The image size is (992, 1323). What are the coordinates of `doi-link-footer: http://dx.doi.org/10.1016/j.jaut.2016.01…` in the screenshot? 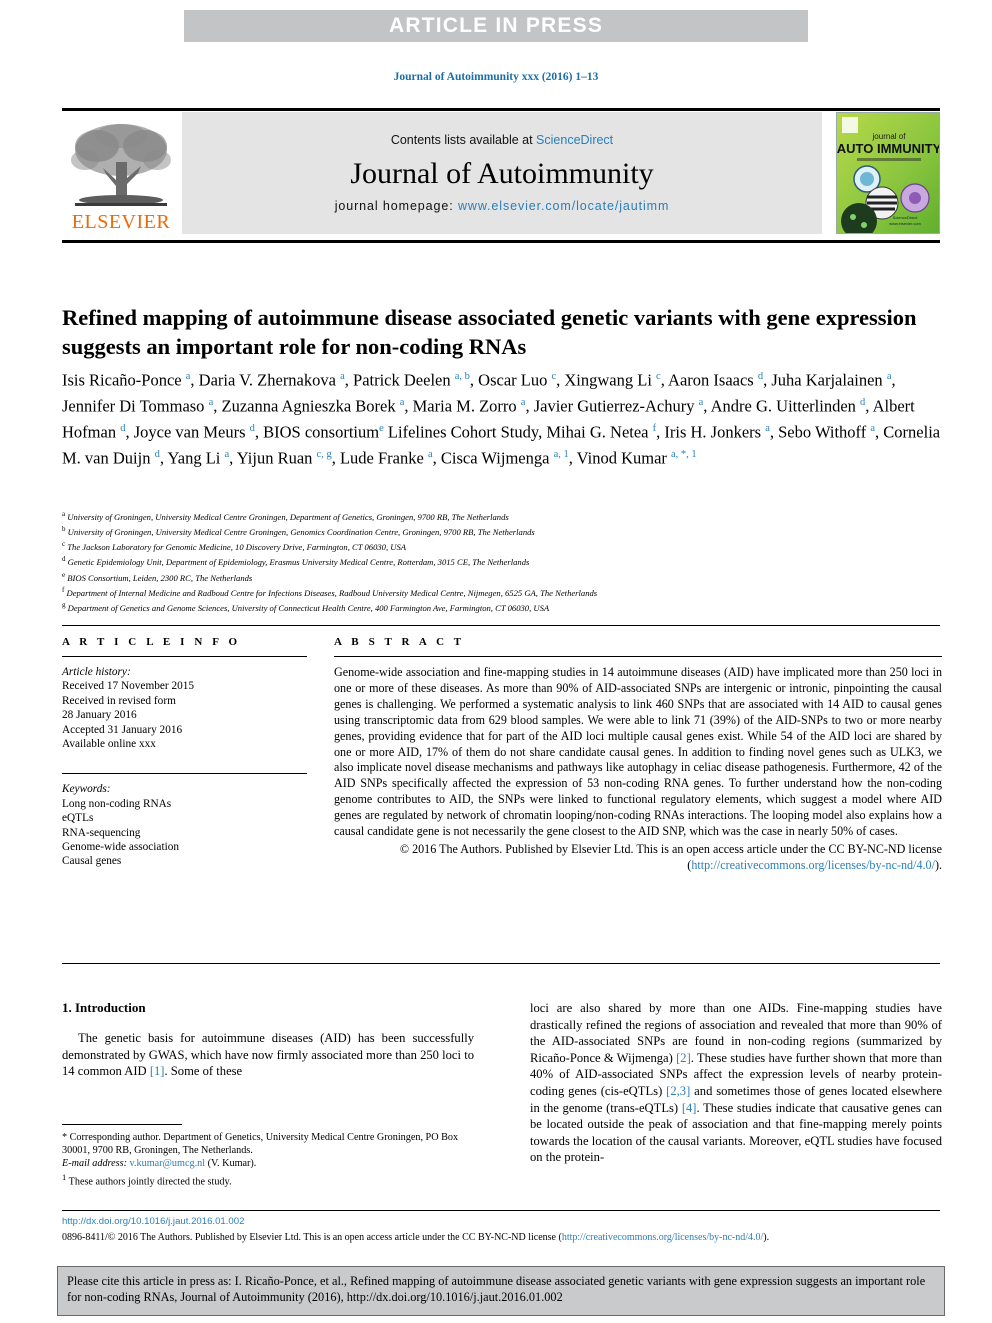 It's located at (153, 1221).